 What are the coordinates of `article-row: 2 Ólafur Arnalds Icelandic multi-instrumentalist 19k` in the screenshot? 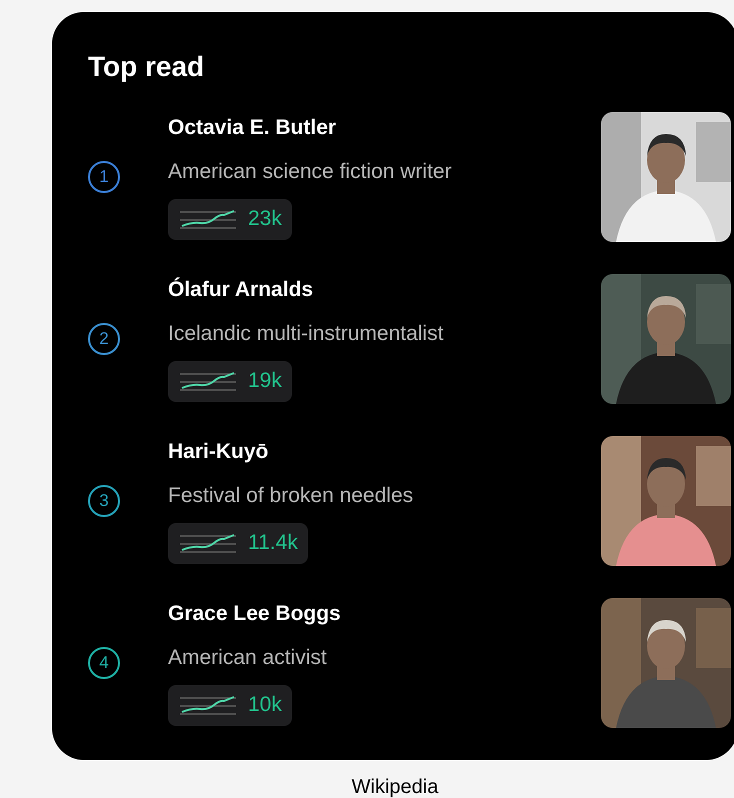 It's located at (411, 339).